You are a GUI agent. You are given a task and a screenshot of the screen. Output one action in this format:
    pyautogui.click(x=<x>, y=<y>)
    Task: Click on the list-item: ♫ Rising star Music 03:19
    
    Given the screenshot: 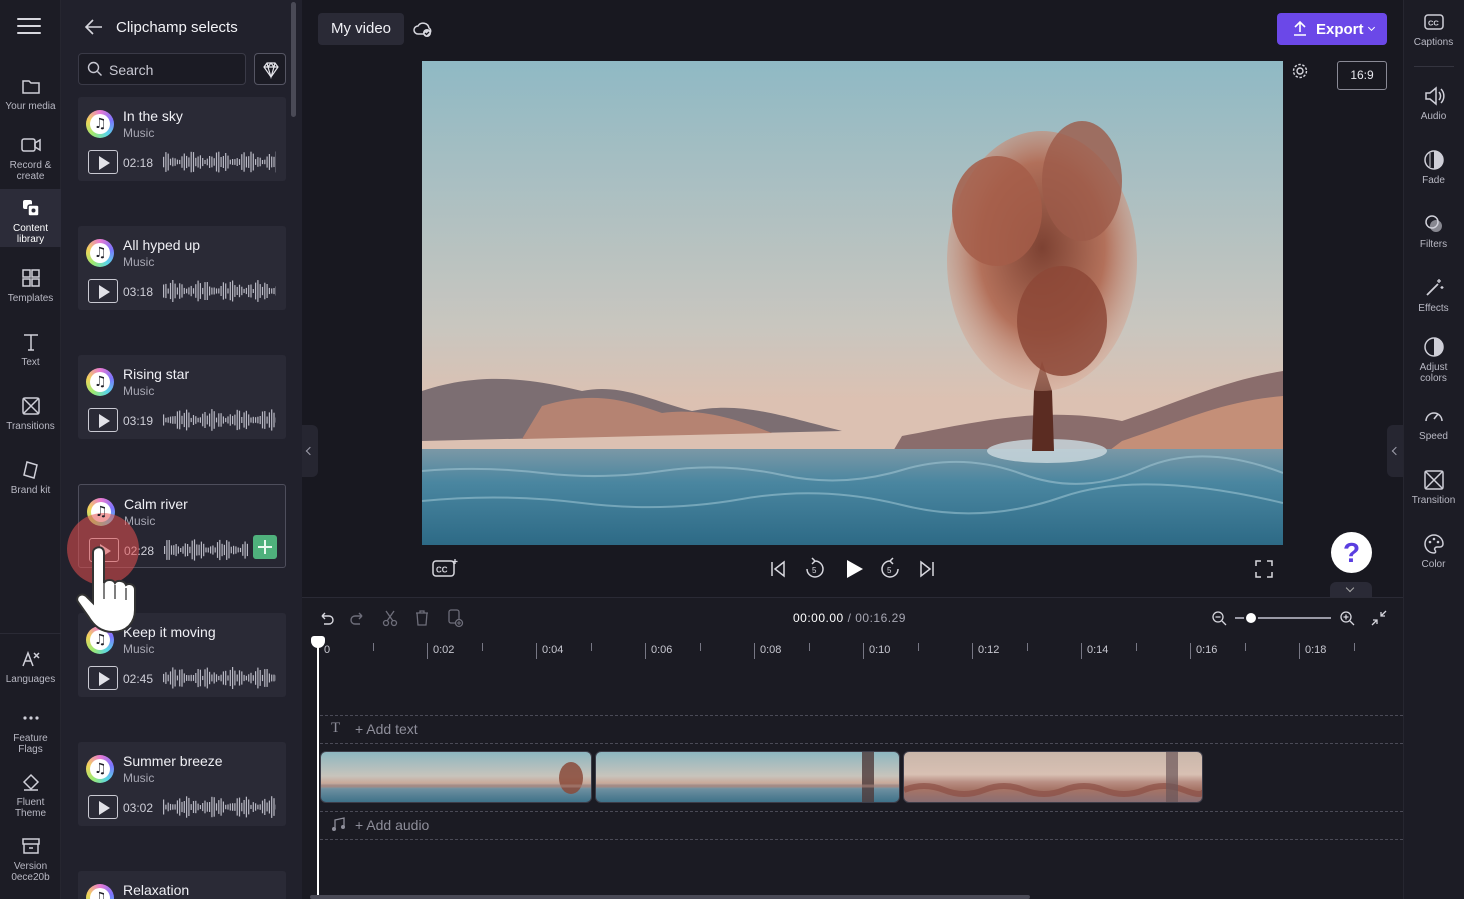 What is the action you would take?
    pyautogui.click(x=182, y=397)
    